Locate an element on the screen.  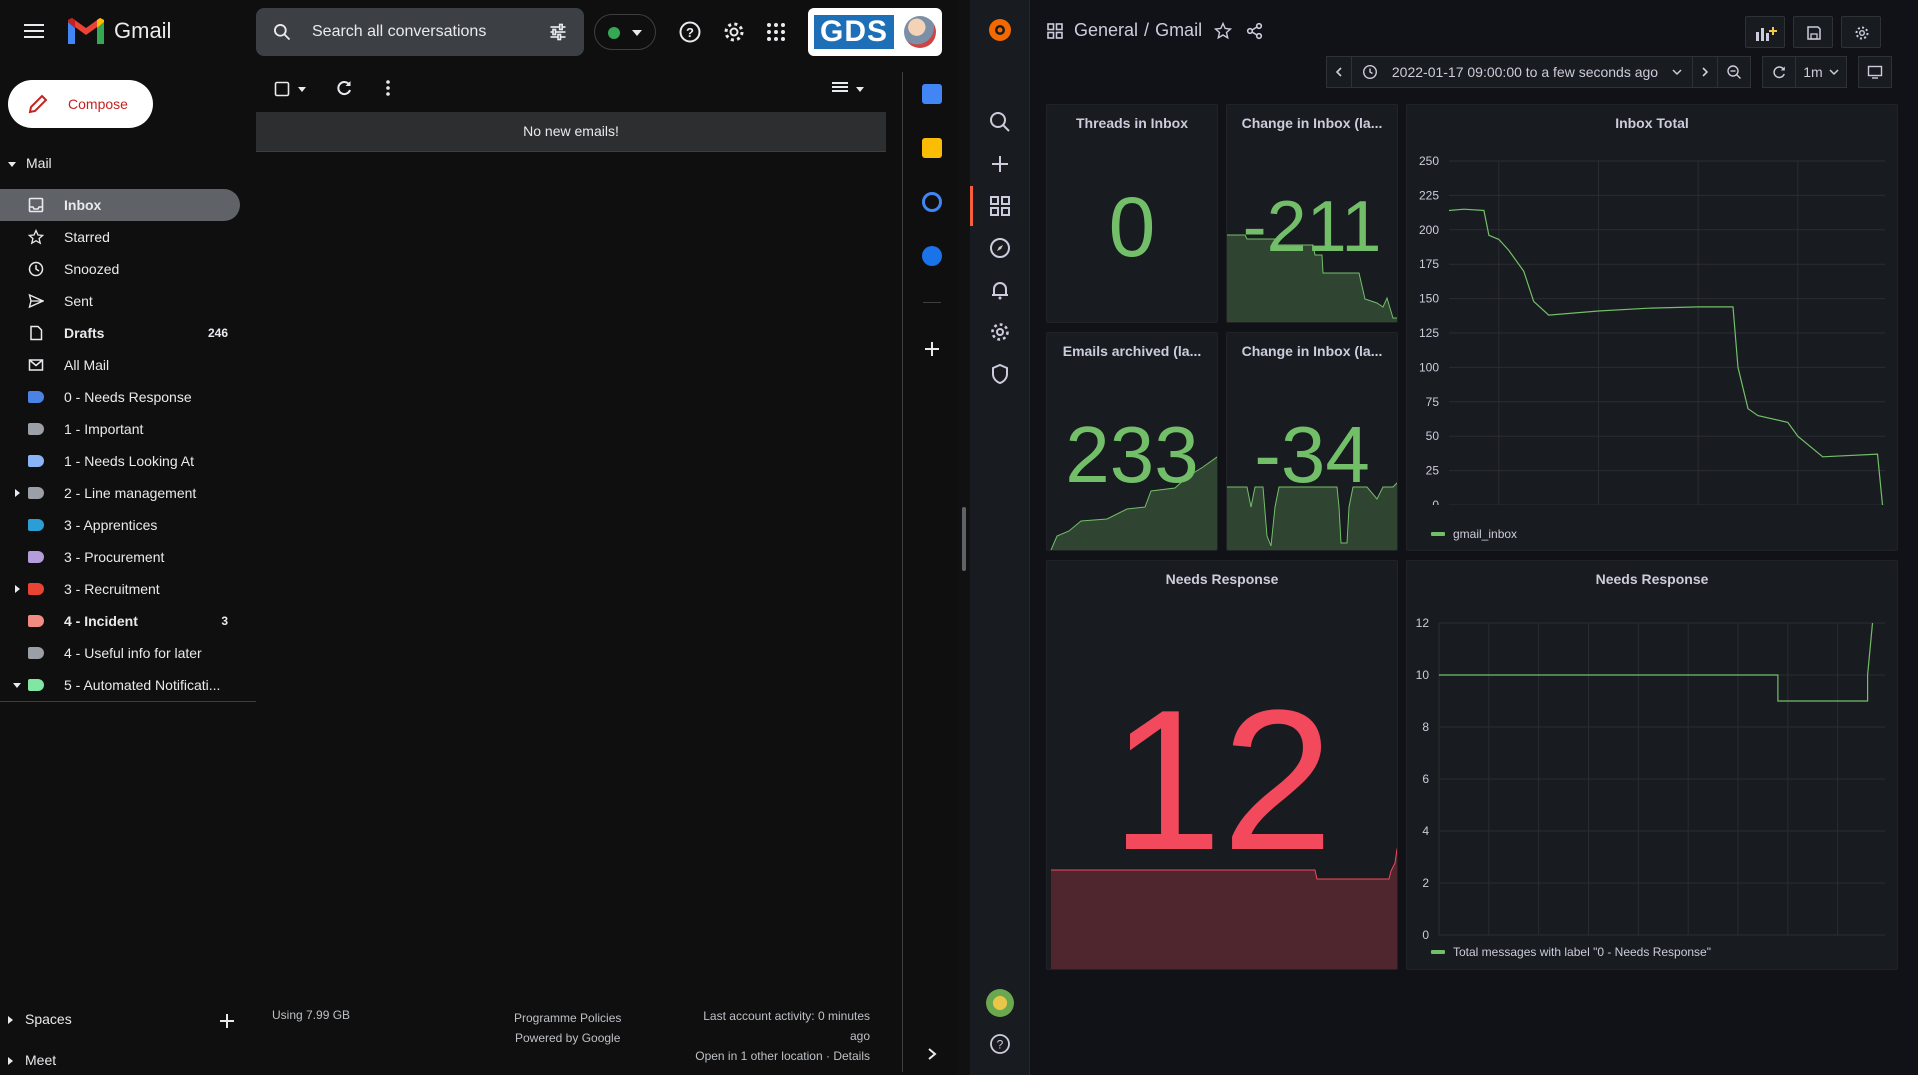
programme-policies-link: Programme Policies is located at coordinates (567, 1018).